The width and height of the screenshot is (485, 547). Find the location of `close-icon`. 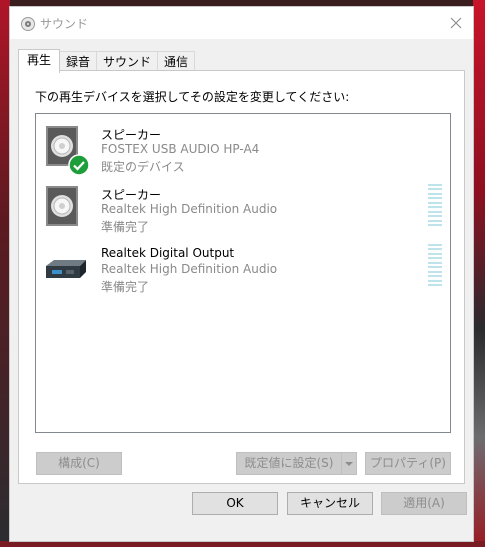

close-icon is located at coordinates (456, 23).